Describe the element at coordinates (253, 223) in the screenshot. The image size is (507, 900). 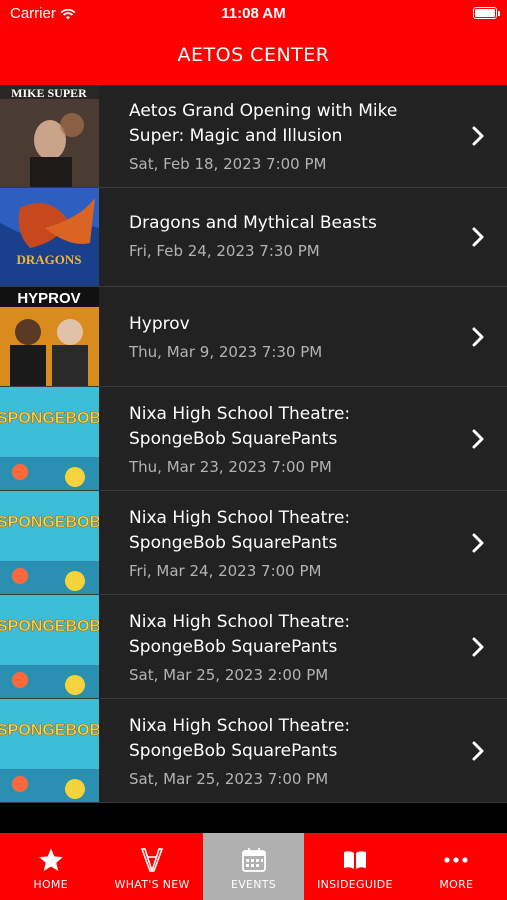
I see `event-title: Dragons and Mythical Beasts` at that location.